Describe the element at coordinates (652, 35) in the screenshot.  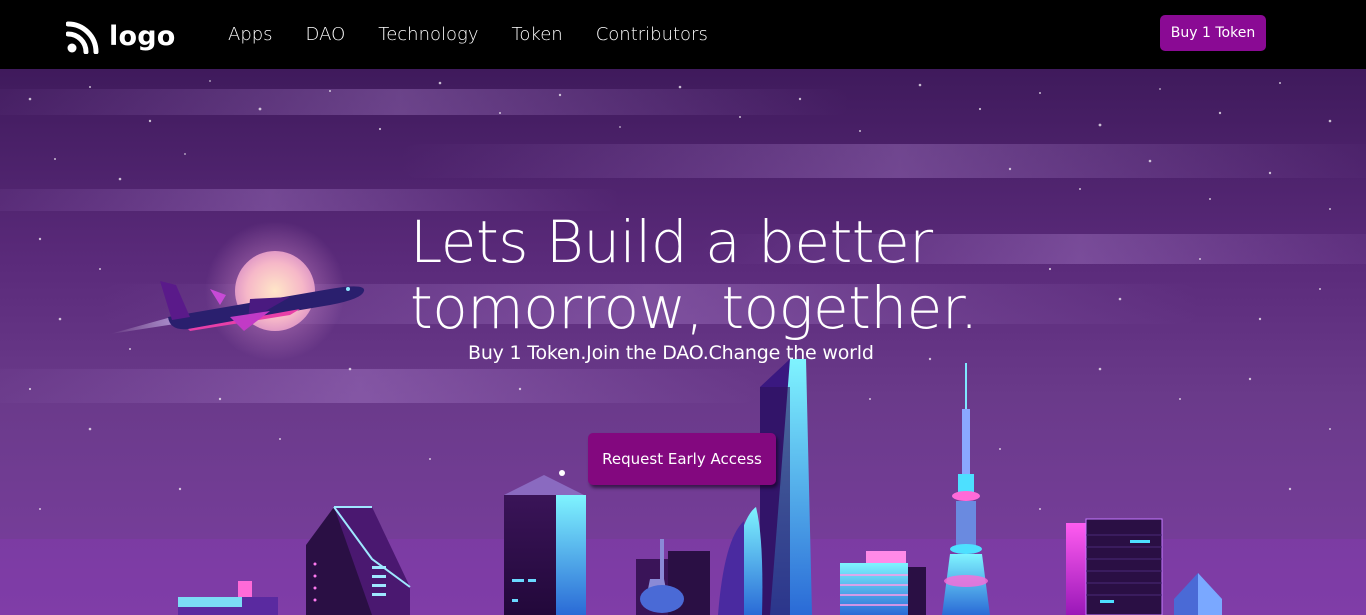
I see `nav-link-contributors: Contributors` at that location.